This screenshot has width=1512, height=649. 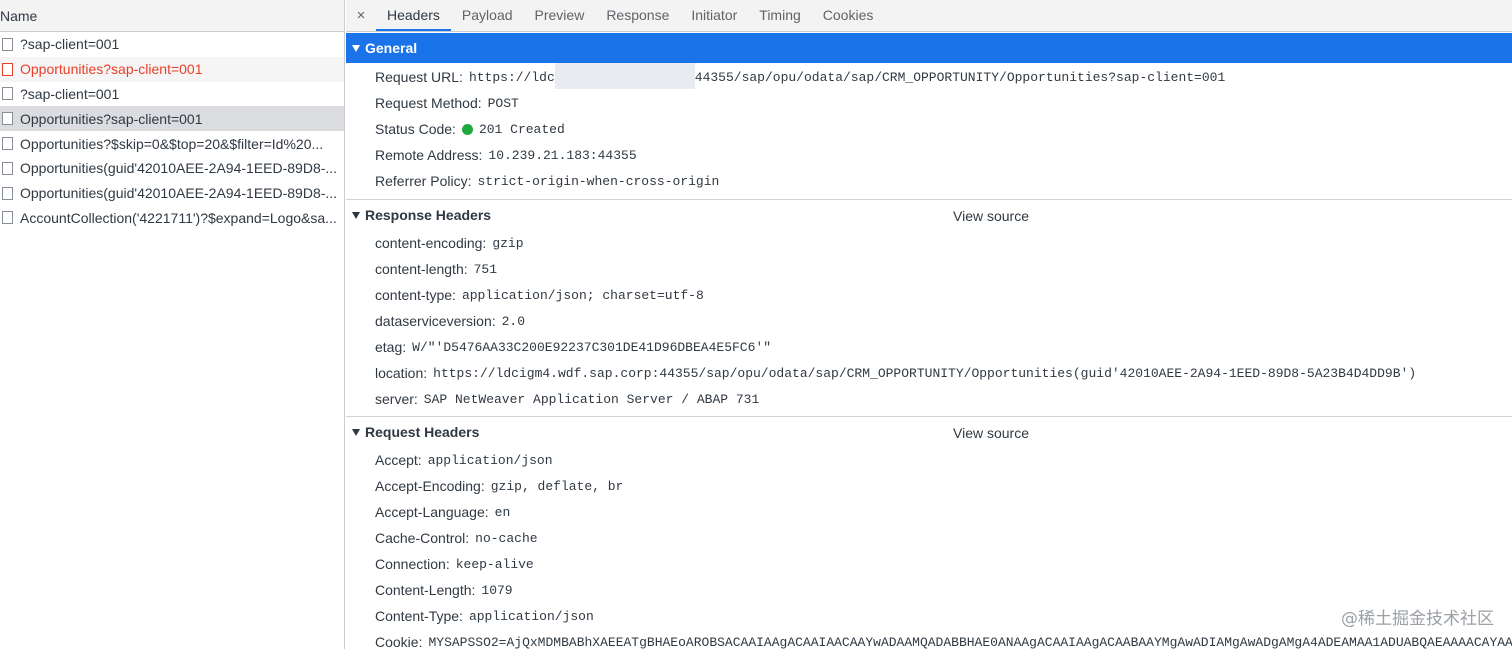 I want to click on tab-payload: Payload, so click(x=487, y=15).